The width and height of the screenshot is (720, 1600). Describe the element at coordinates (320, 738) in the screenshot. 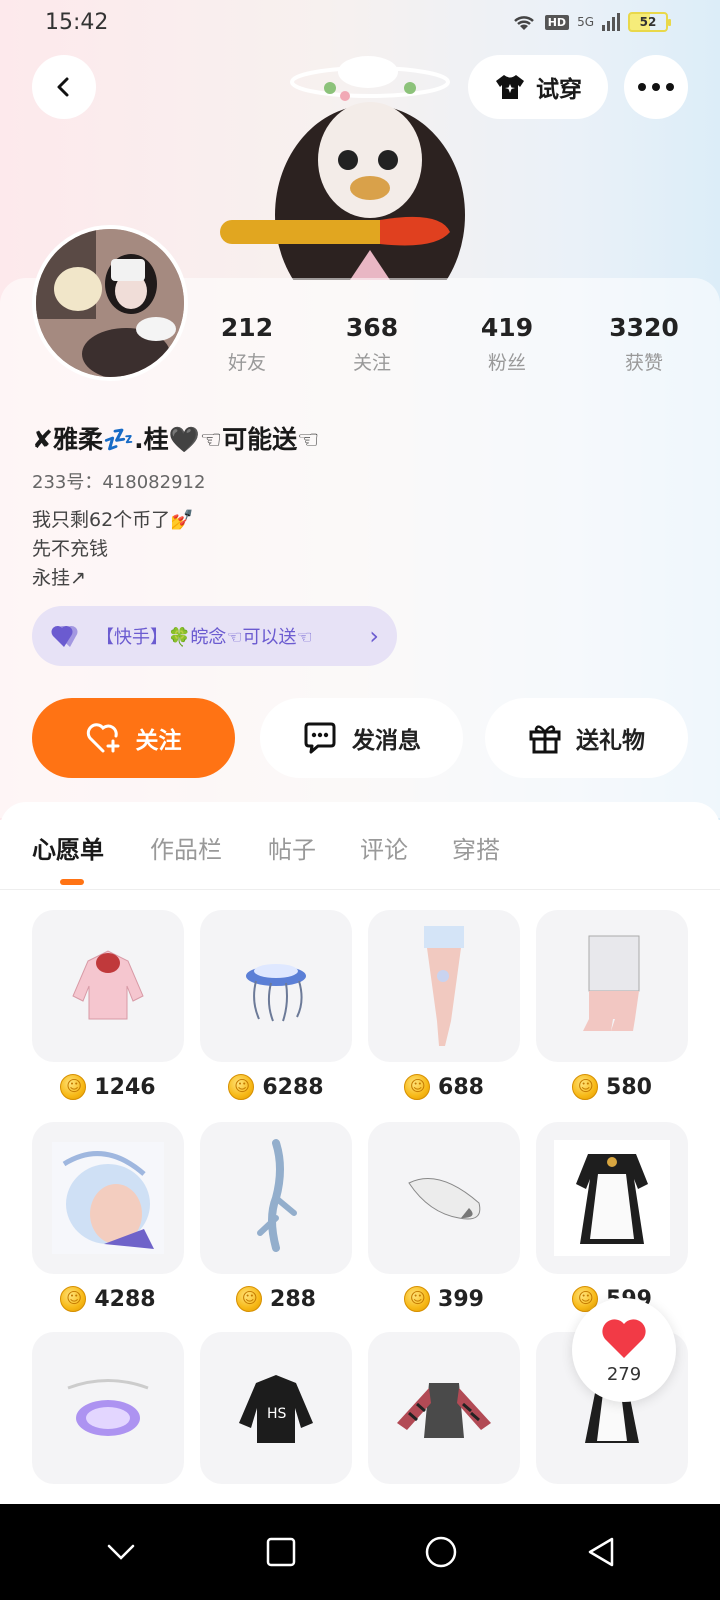

I see `chat-bubble-icon` at that location.